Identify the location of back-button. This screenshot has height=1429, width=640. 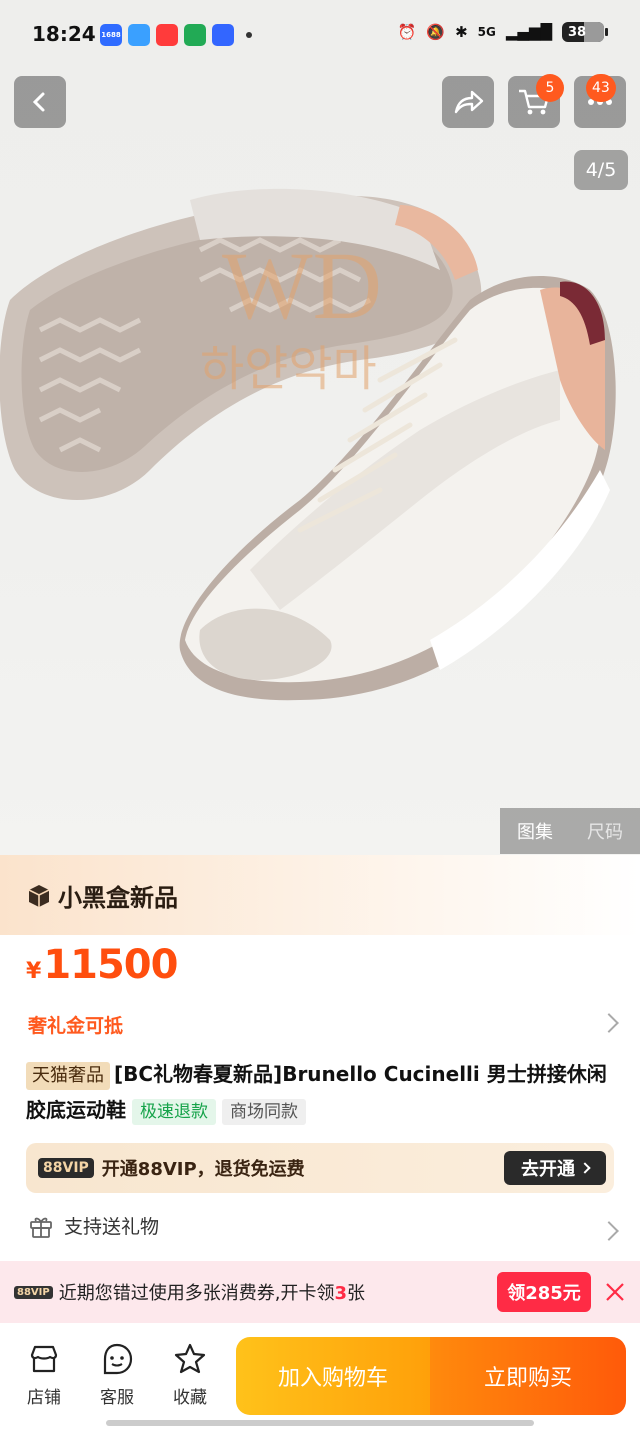
(40, 102).